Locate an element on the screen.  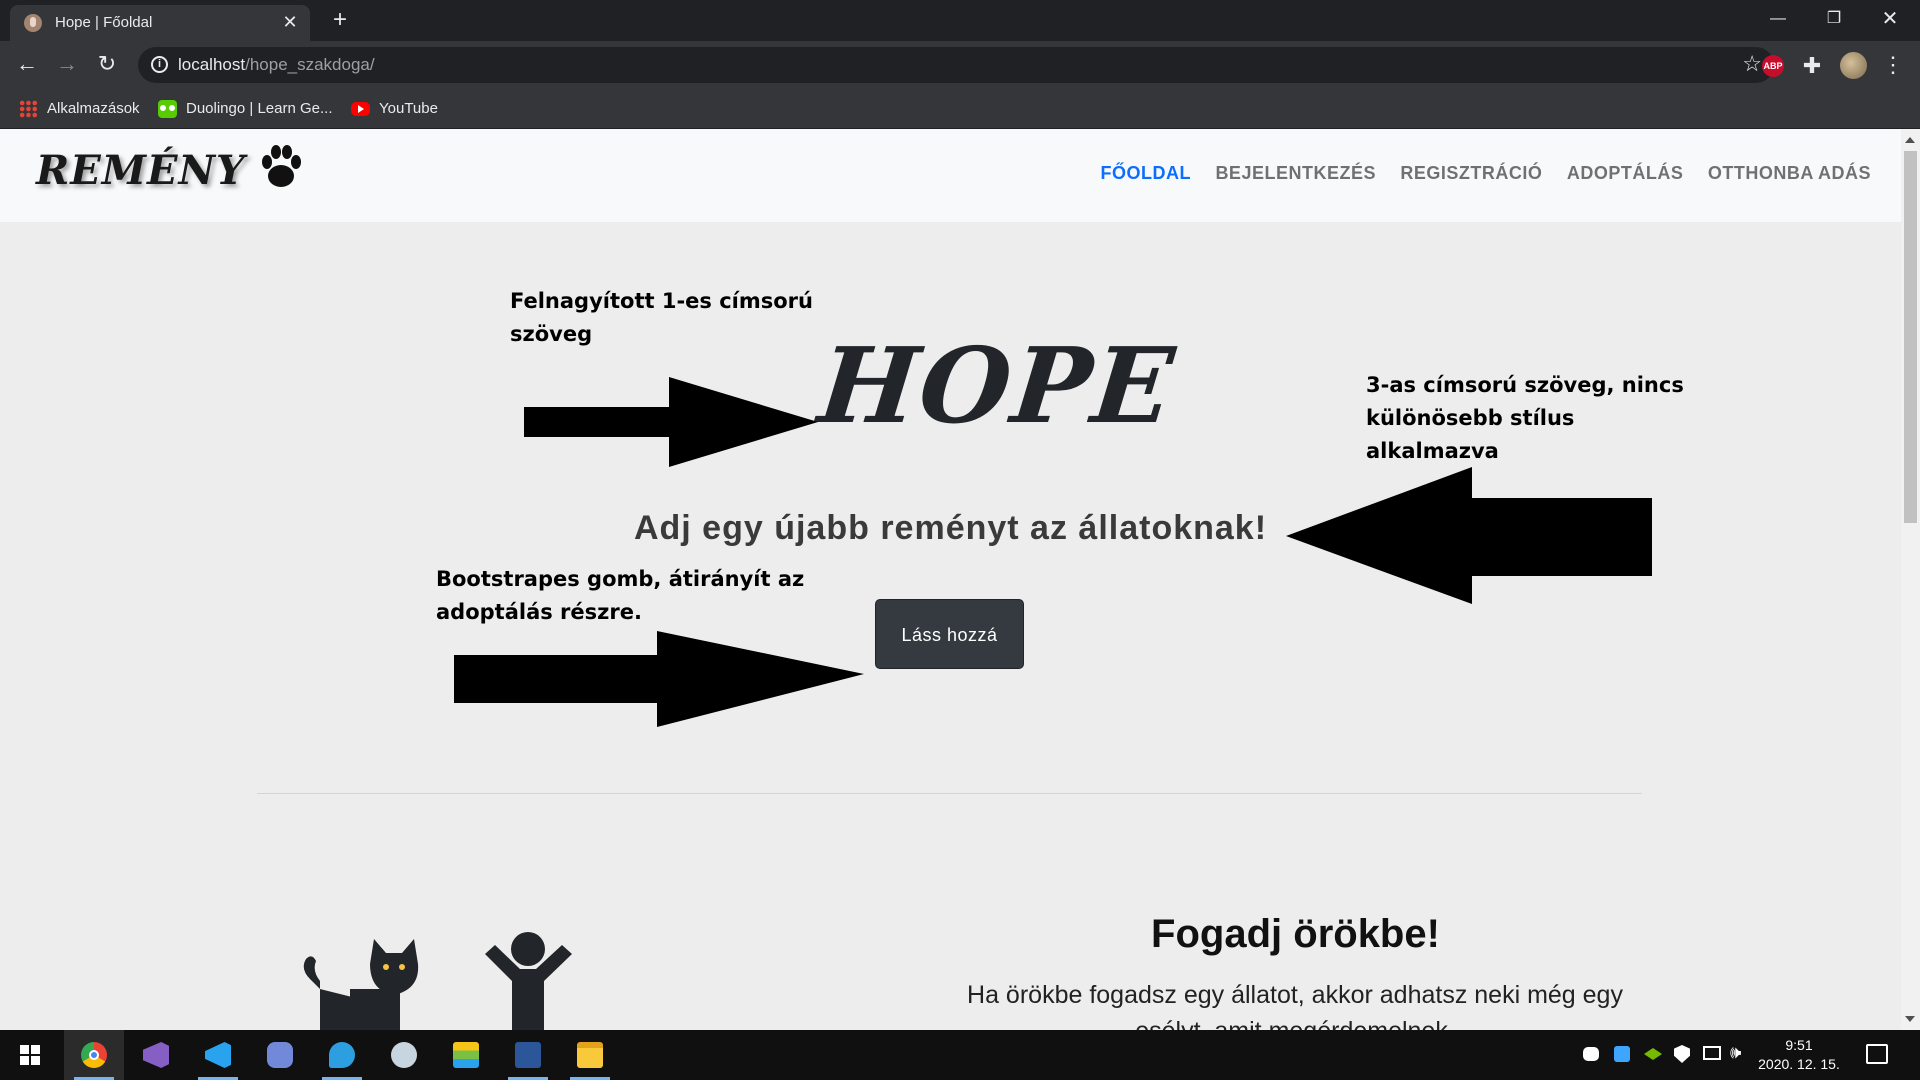
kebab-menu-icon: ⋮ is located at coordinates (1893, 65).